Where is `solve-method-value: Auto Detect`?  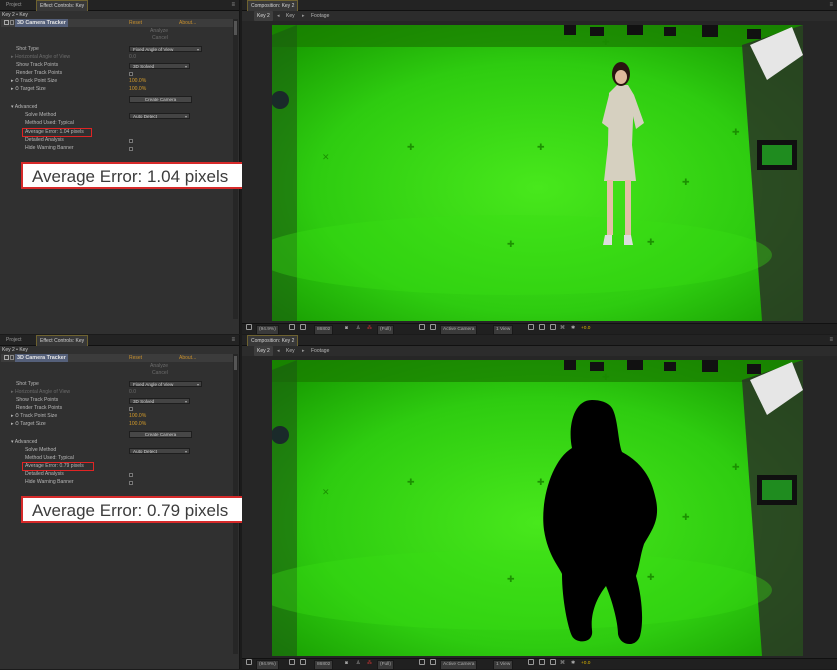
solve-method-value: Auto Detect is located at coordinates (145, 116).